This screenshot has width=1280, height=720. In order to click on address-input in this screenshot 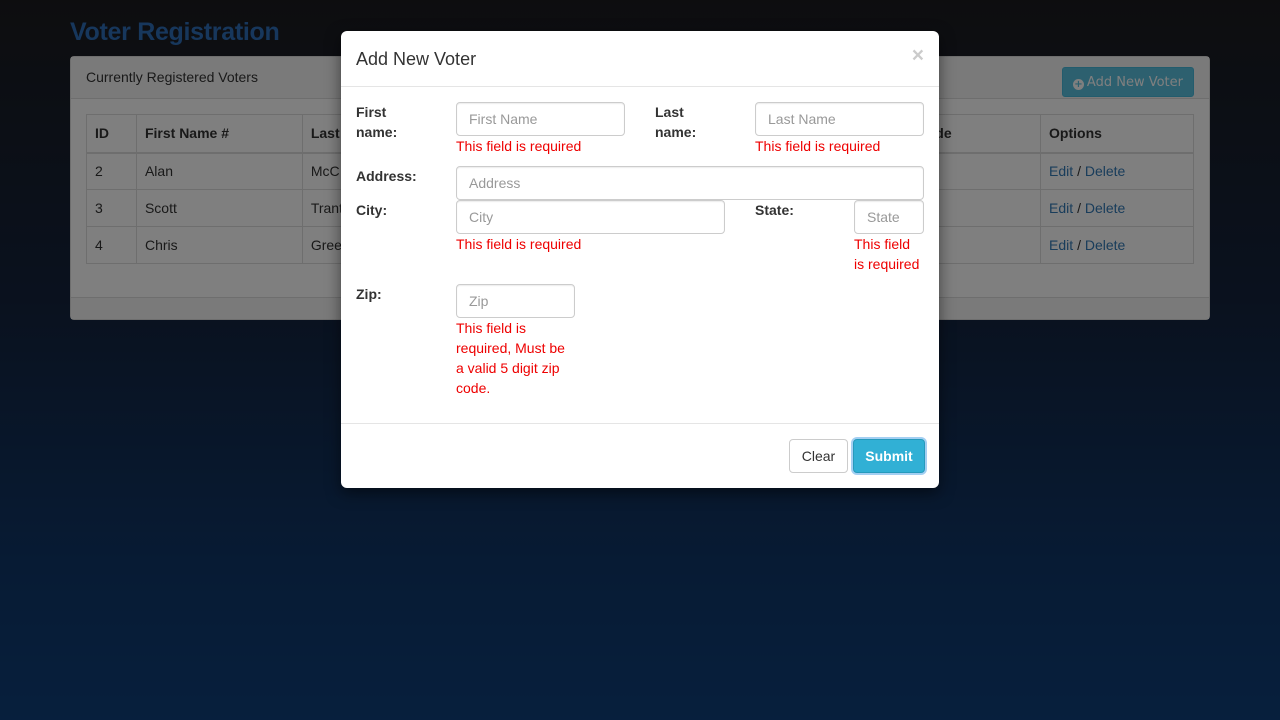, I will do `click(690, 183)`.